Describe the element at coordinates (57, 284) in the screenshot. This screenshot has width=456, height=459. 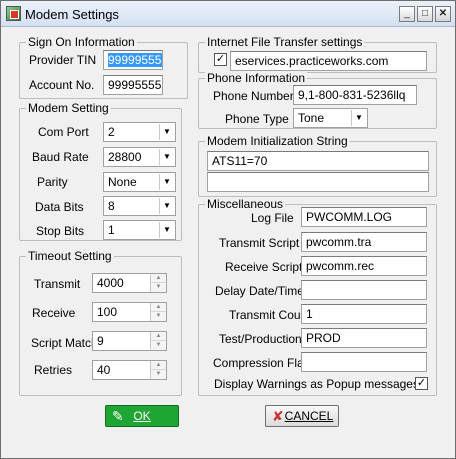
I see `transmit-timeout-label: Transmit` at that location.